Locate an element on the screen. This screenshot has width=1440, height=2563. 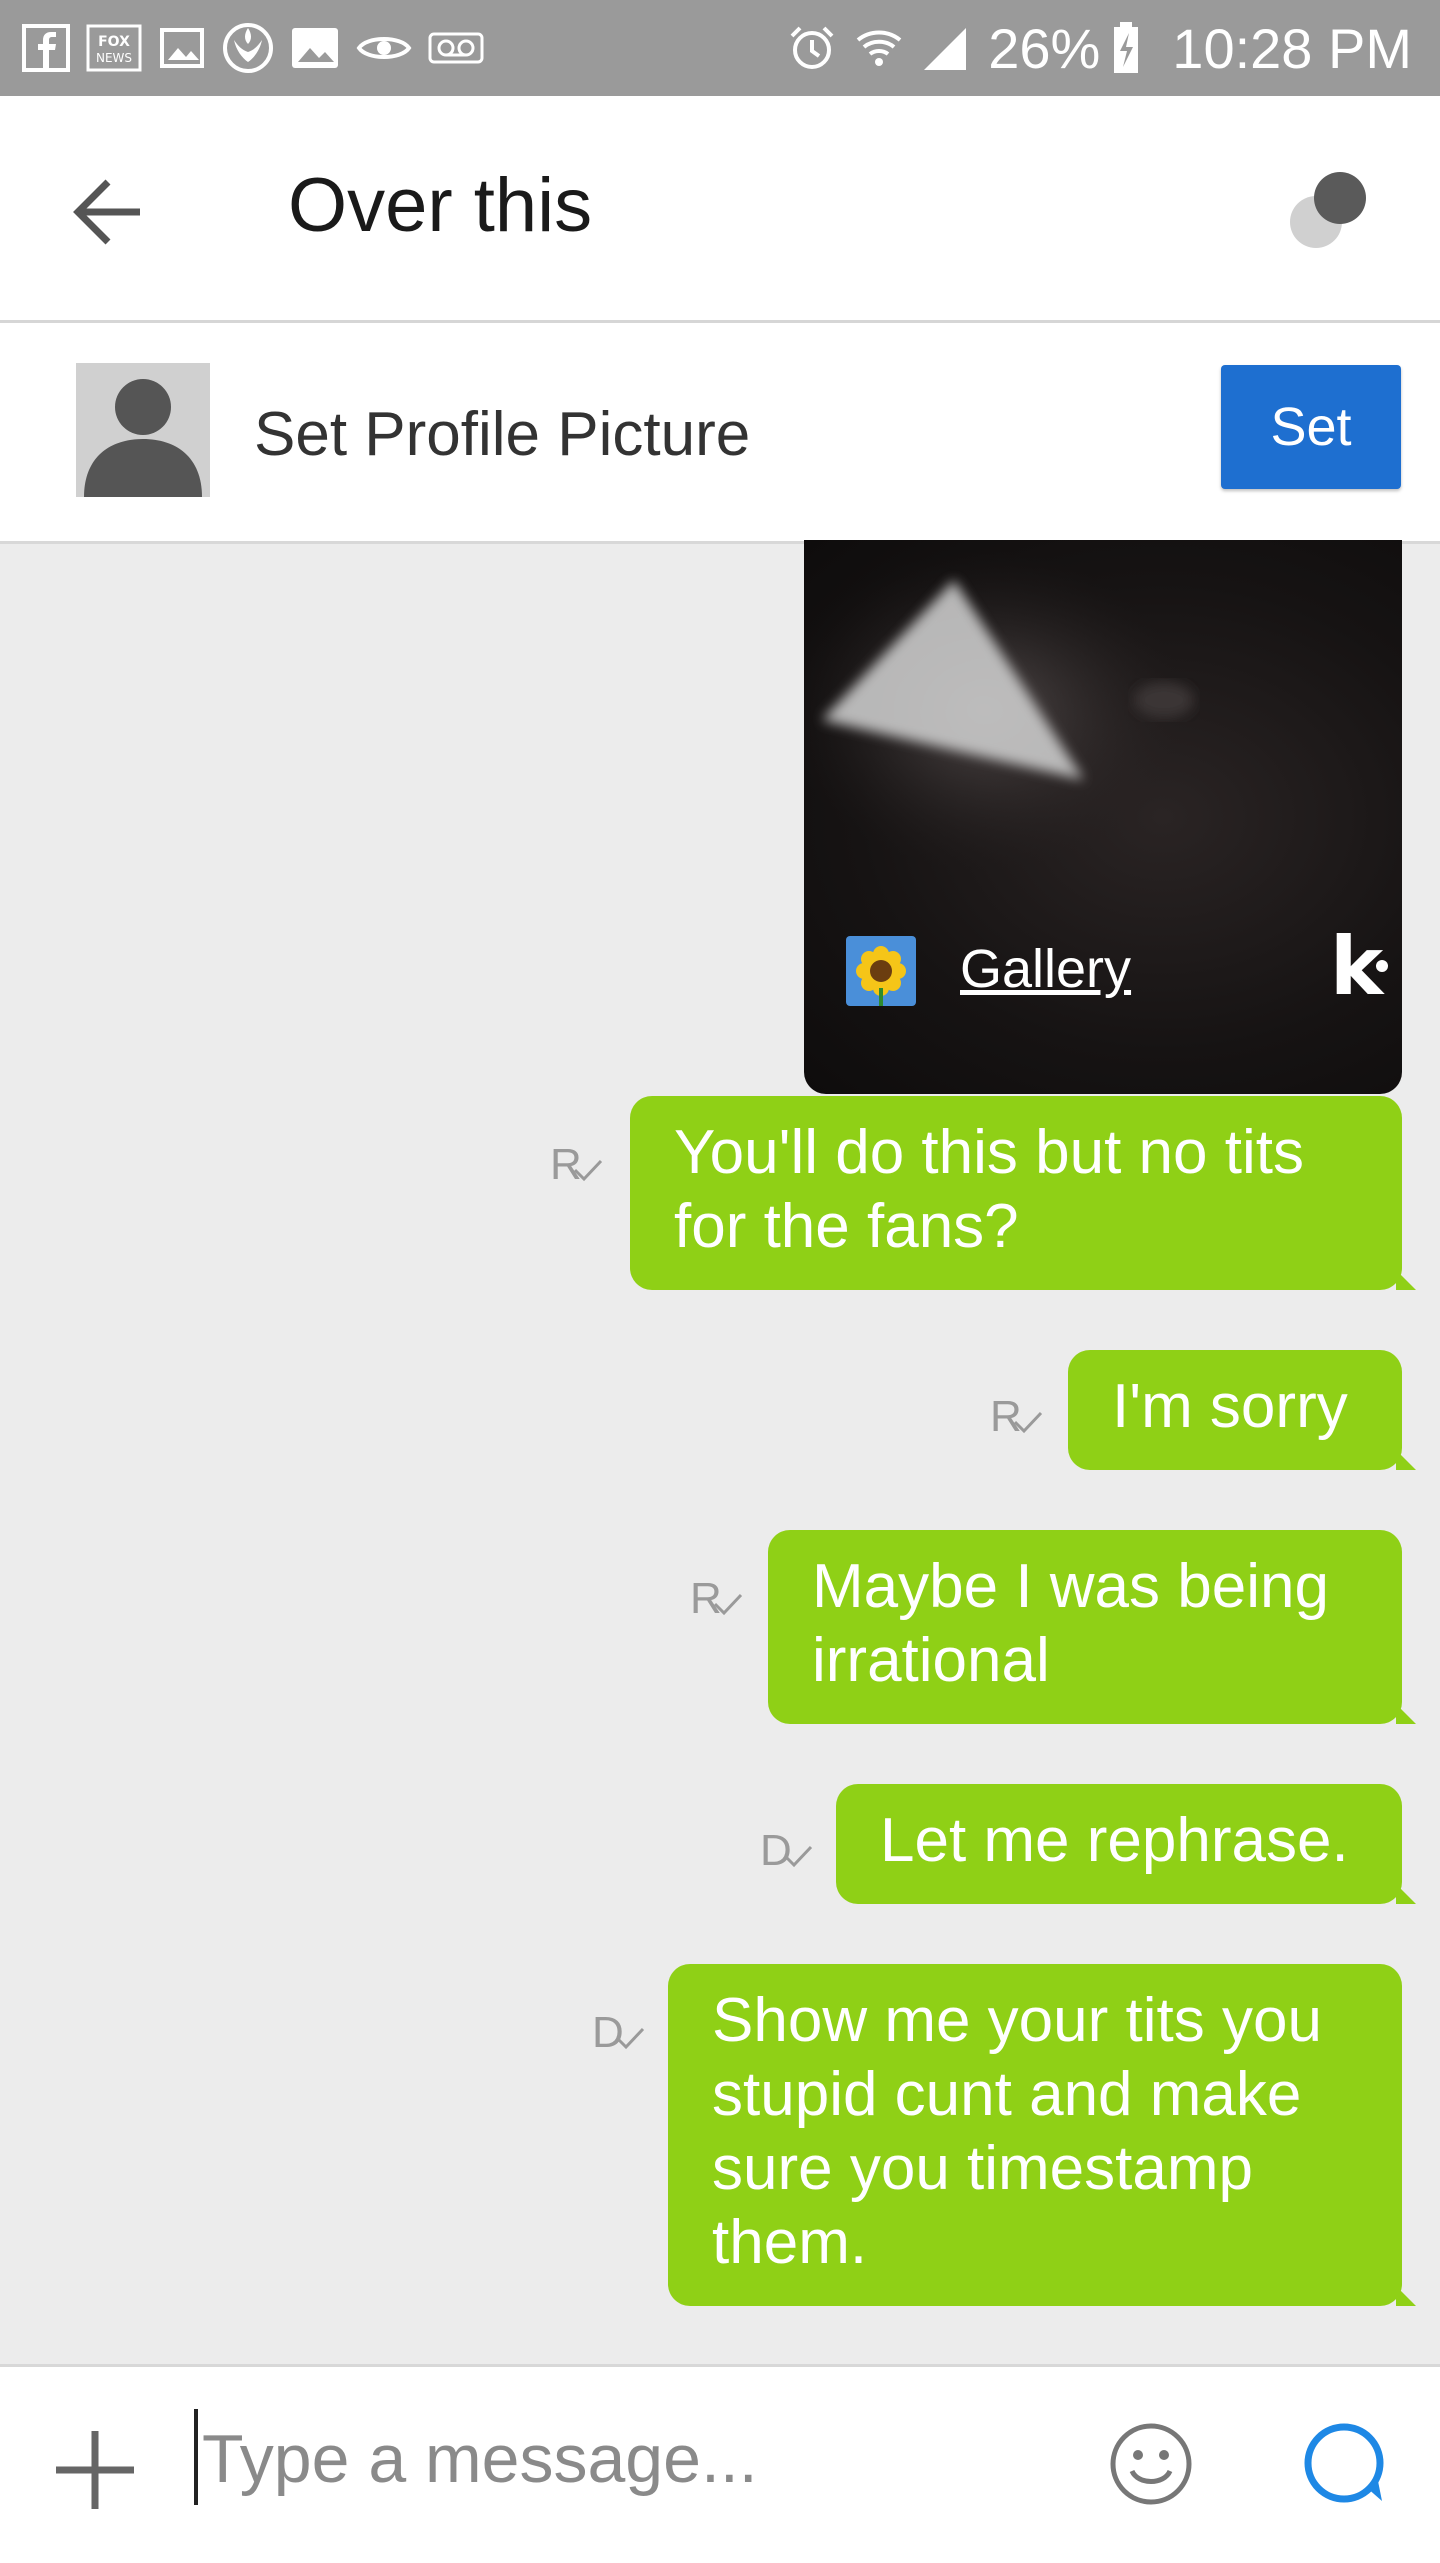
smiley-icon is located at coordinates (1151, 2464).